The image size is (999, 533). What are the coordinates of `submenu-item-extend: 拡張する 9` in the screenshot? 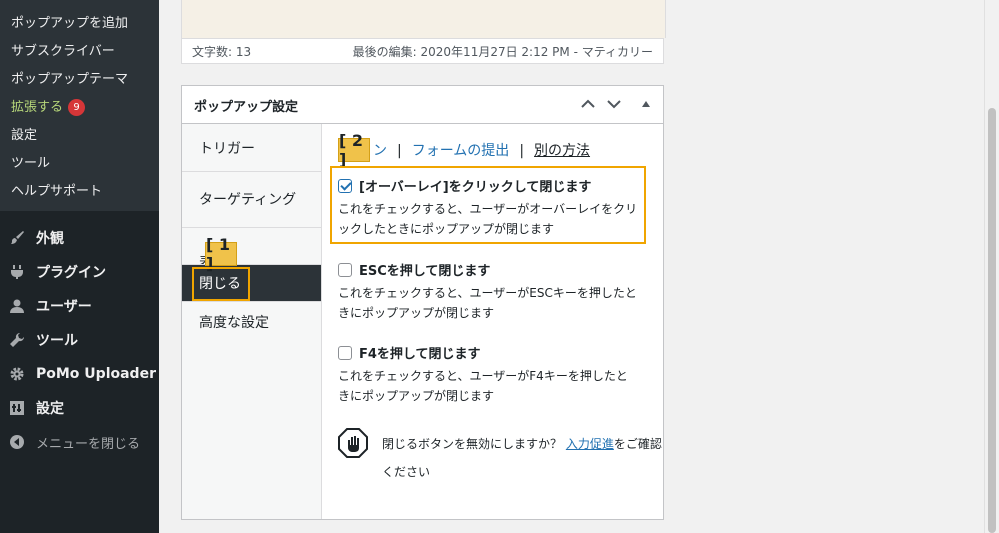 It's located at (48, 106).